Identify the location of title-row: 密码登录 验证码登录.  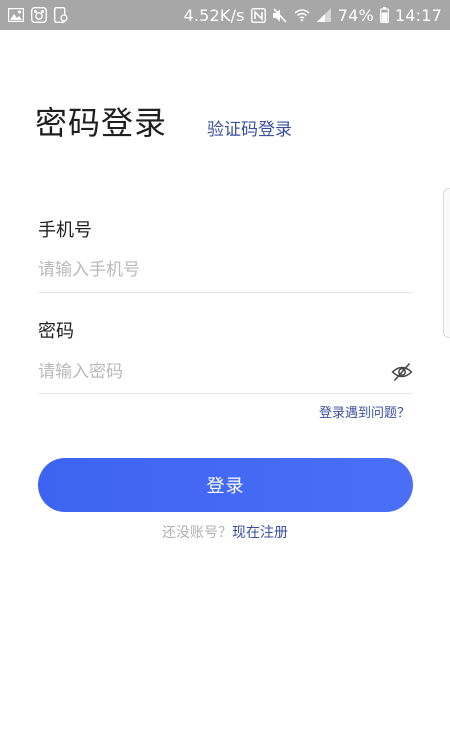
(225, 121).